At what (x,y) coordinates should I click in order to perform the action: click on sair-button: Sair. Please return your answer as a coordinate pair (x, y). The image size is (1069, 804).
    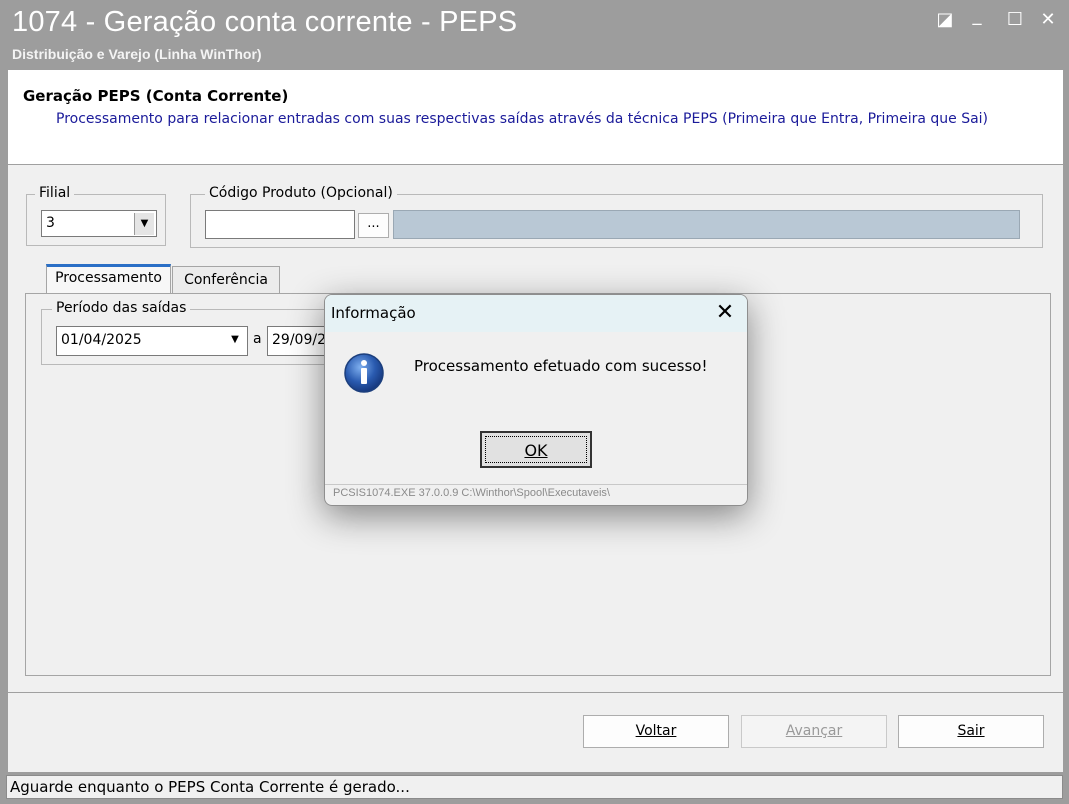
    Looking at the image, I should click on (971, 731).